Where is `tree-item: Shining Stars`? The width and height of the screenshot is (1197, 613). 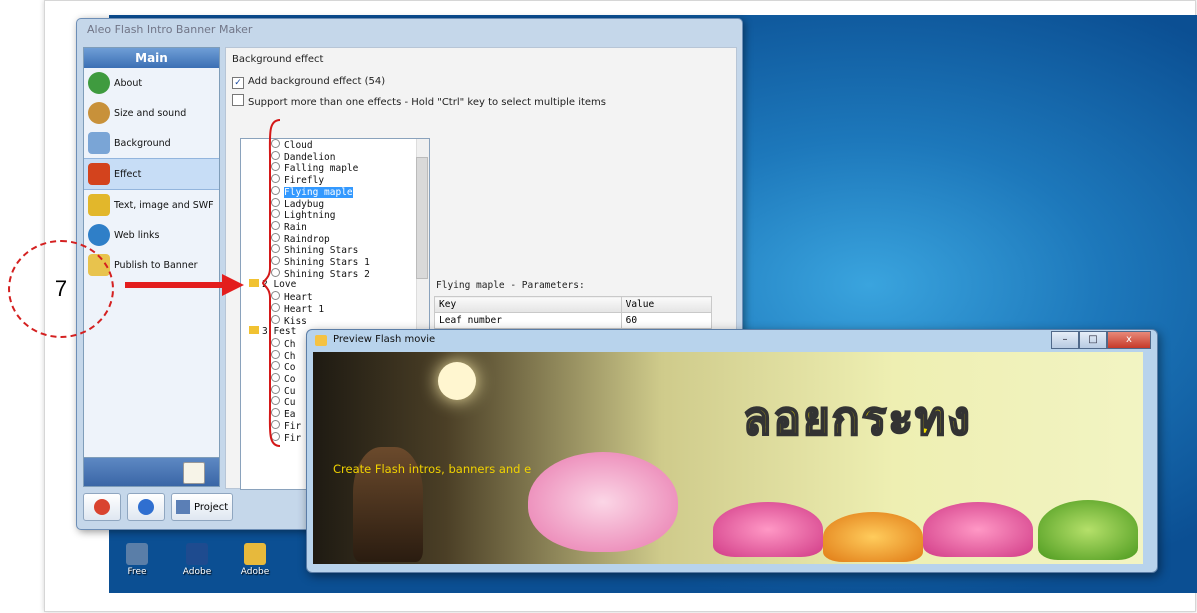 tree-item: Shining Stars is located at coordinates (314, 250).